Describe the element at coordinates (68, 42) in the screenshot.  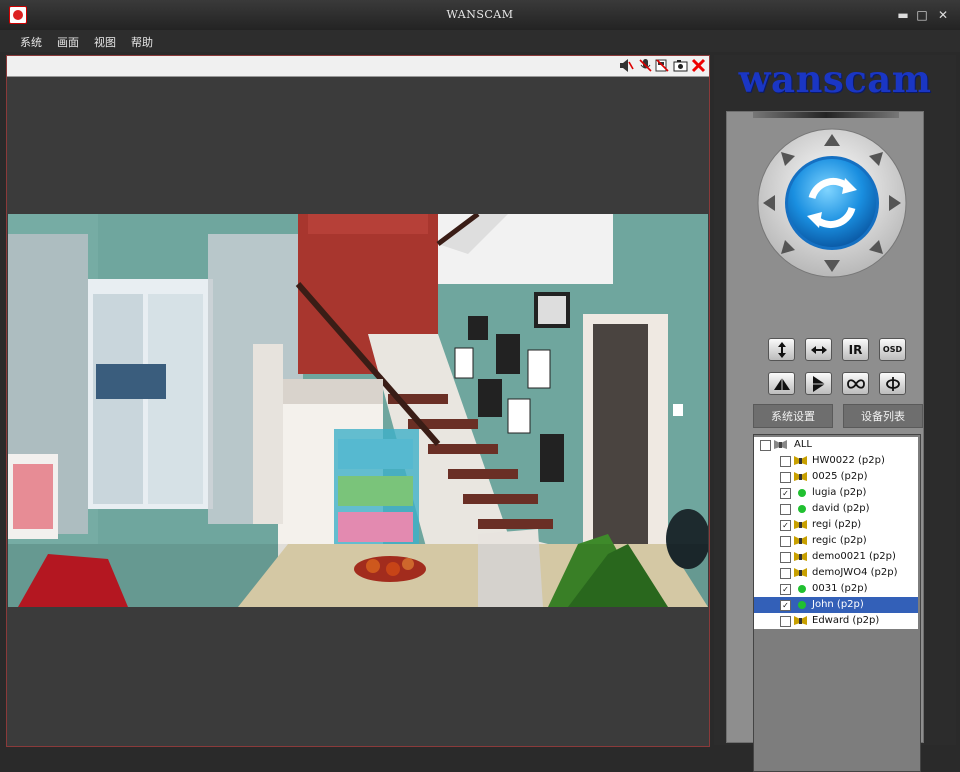
I see `menu-screen: 画面` at that location.